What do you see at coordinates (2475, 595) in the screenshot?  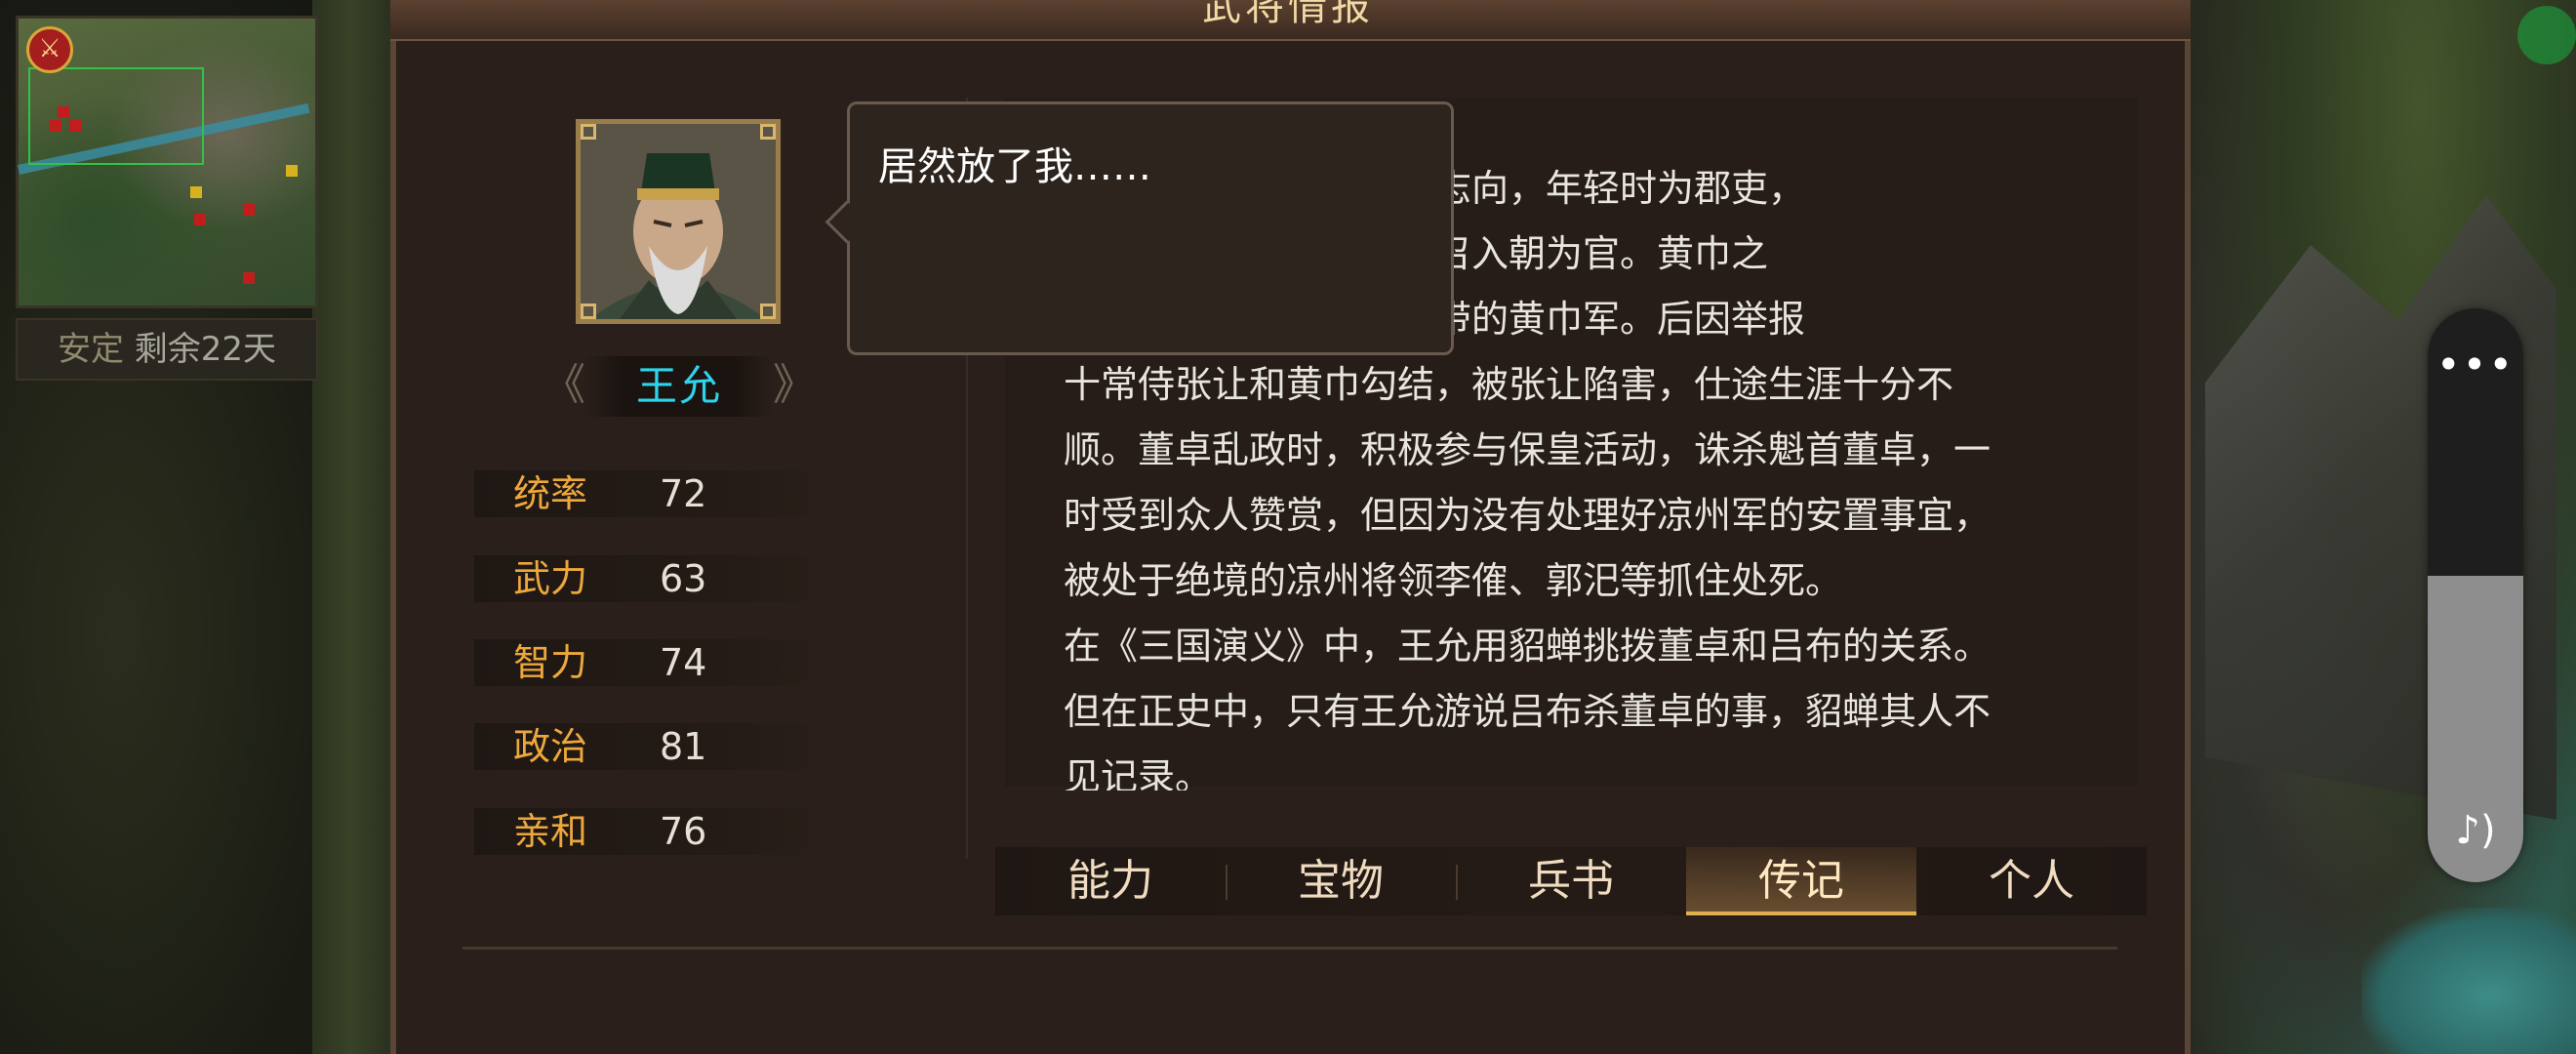 I see `volume-control: ••• ♪)` at bounding box center [2475, 595].